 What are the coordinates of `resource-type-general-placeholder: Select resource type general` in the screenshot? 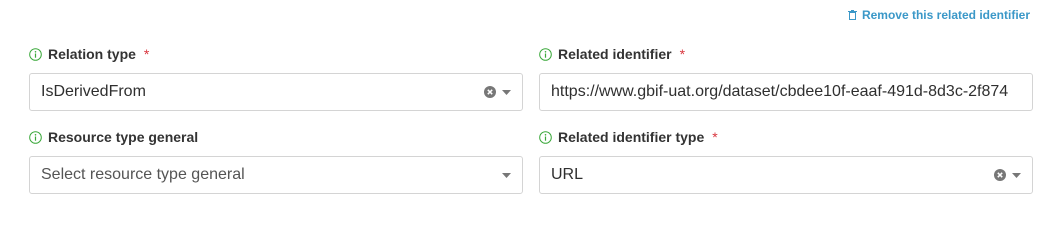 It's located at (143, 174).